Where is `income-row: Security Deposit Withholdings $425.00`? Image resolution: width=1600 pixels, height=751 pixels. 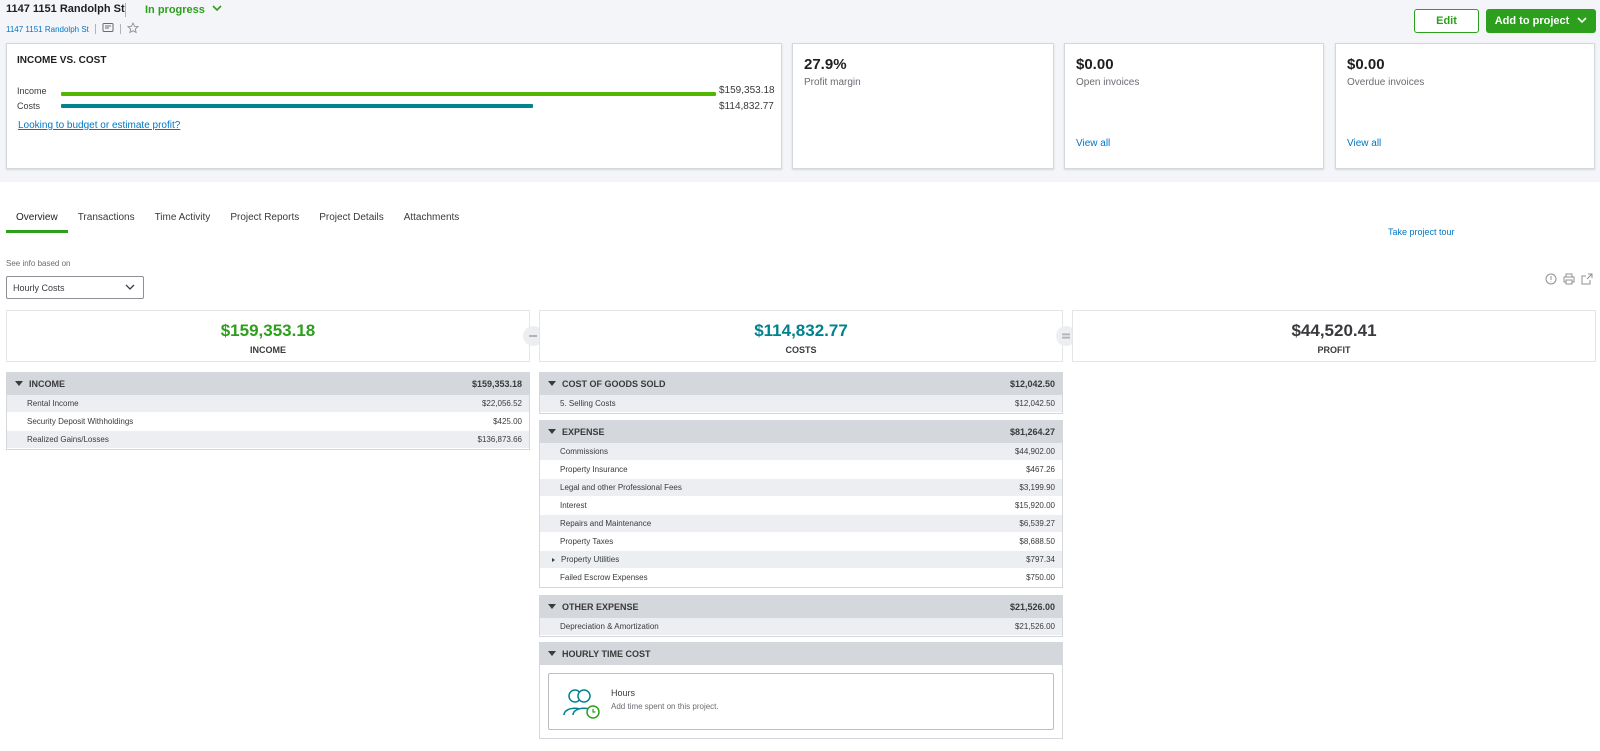
income-row: Security Deposit Withholdings $425.00 is located at coordinates (268, 422).